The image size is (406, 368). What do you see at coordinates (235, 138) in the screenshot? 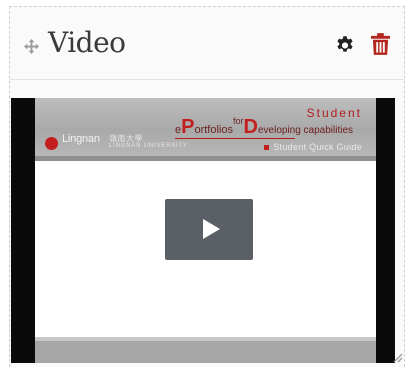
I see `eportfolio-underline` at bounding box center [235, 138].